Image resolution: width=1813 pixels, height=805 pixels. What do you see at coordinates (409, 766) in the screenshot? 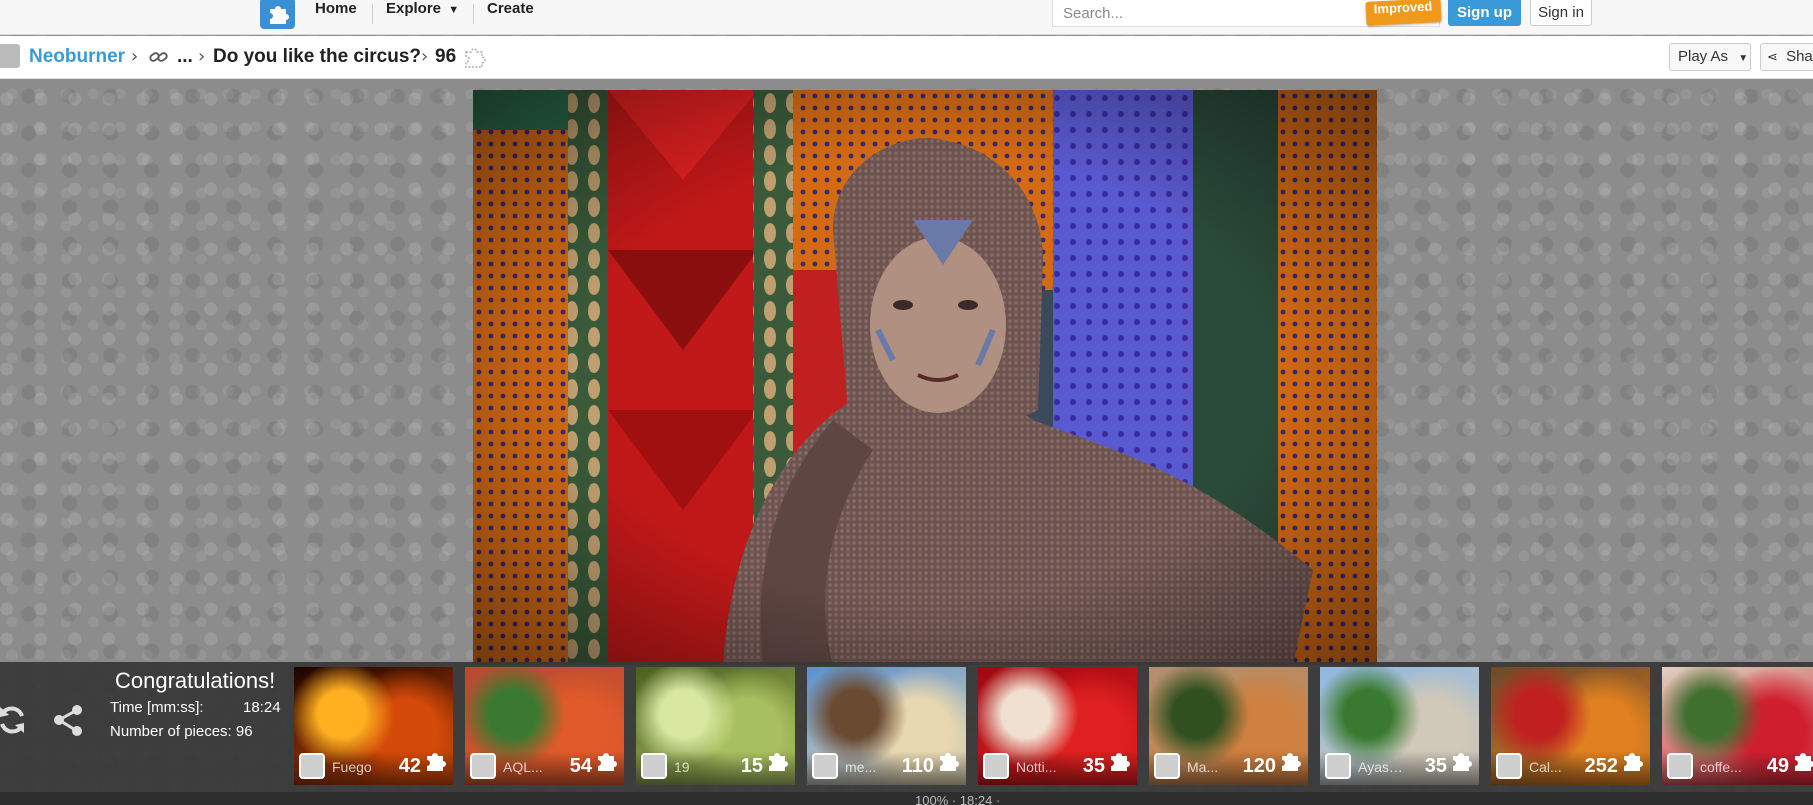
I see `piece-count: 42` at bounding box center [409, 766].